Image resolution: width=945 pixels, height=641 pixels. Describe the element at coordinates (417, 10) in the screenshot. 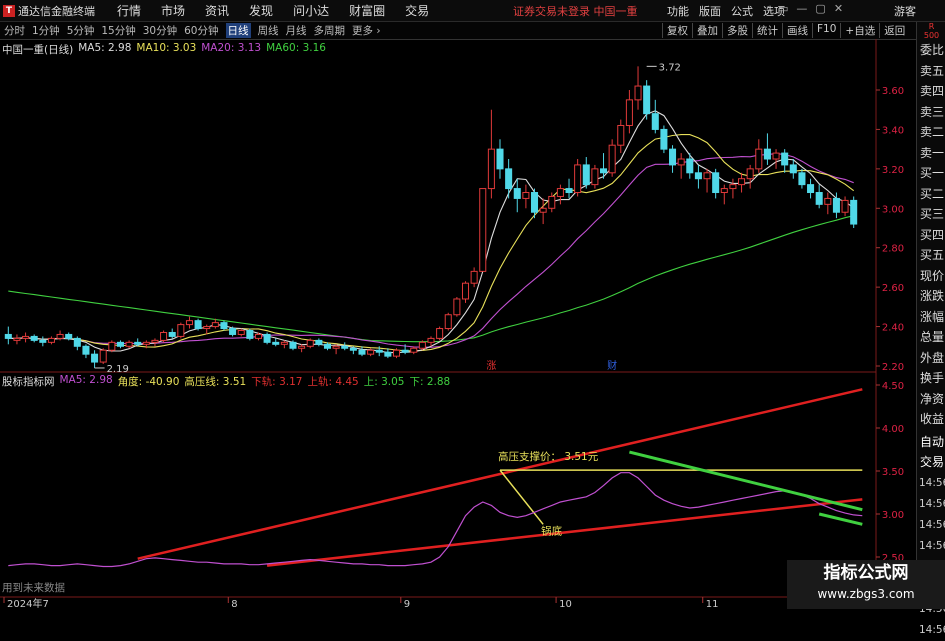

I see `menu-item-trade: 交易` at that location.